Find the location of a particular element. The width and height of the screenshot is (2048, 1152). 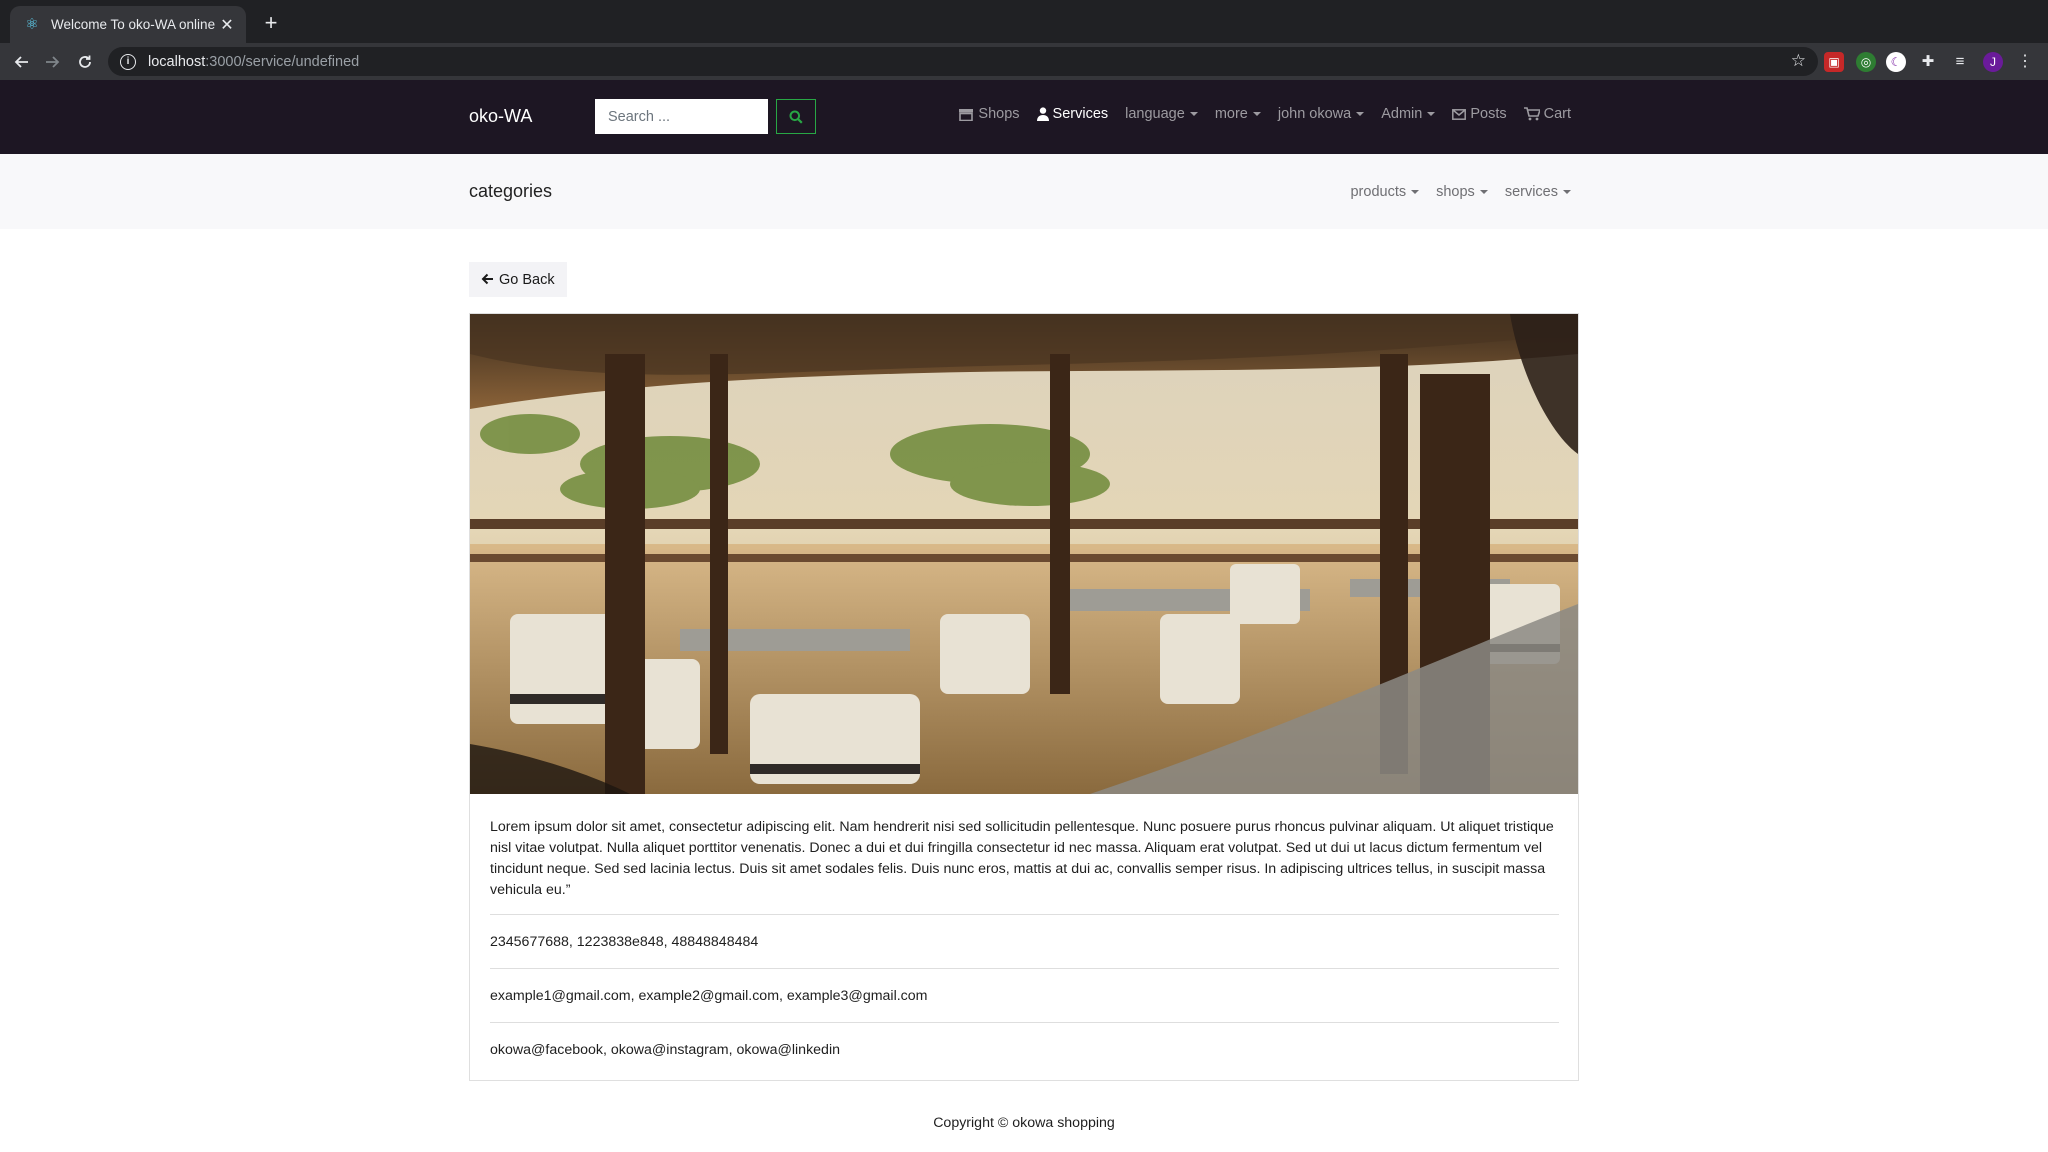

search-icon is located at coordinates (796, 117).